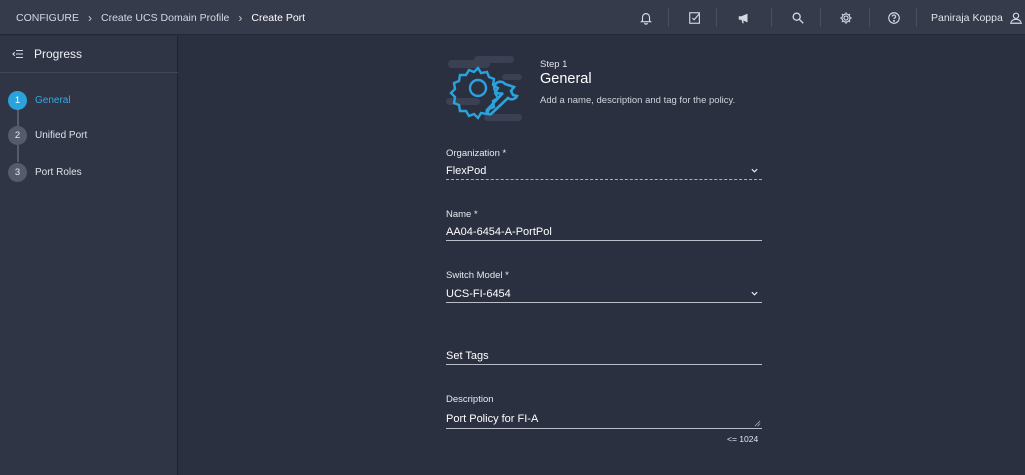 The height and width of the screenshot is (475, 1025). I want to click on description-label: Description, so click(470, 399).